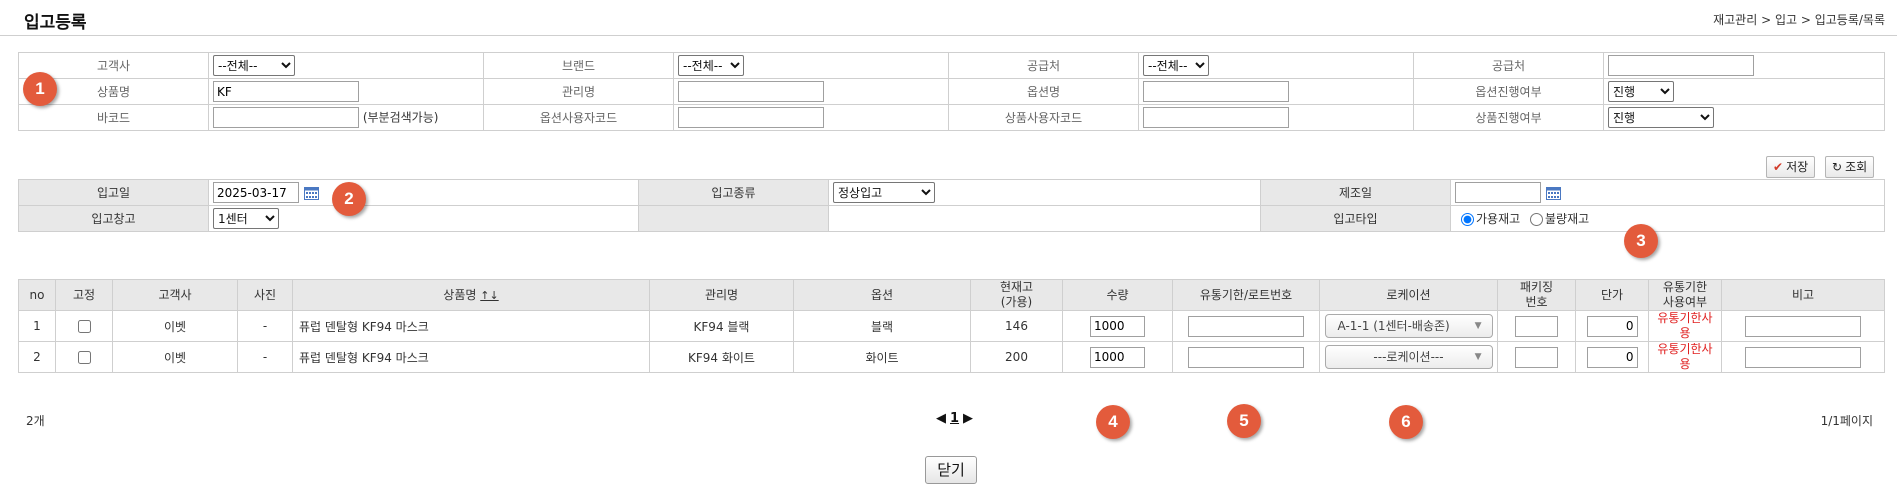 This screenshot has height=497, width=1897. What do you see at coordinates (254, 65) in the screenshot?
I see `customer-select: --전체--` at bounding box center [254, 65].